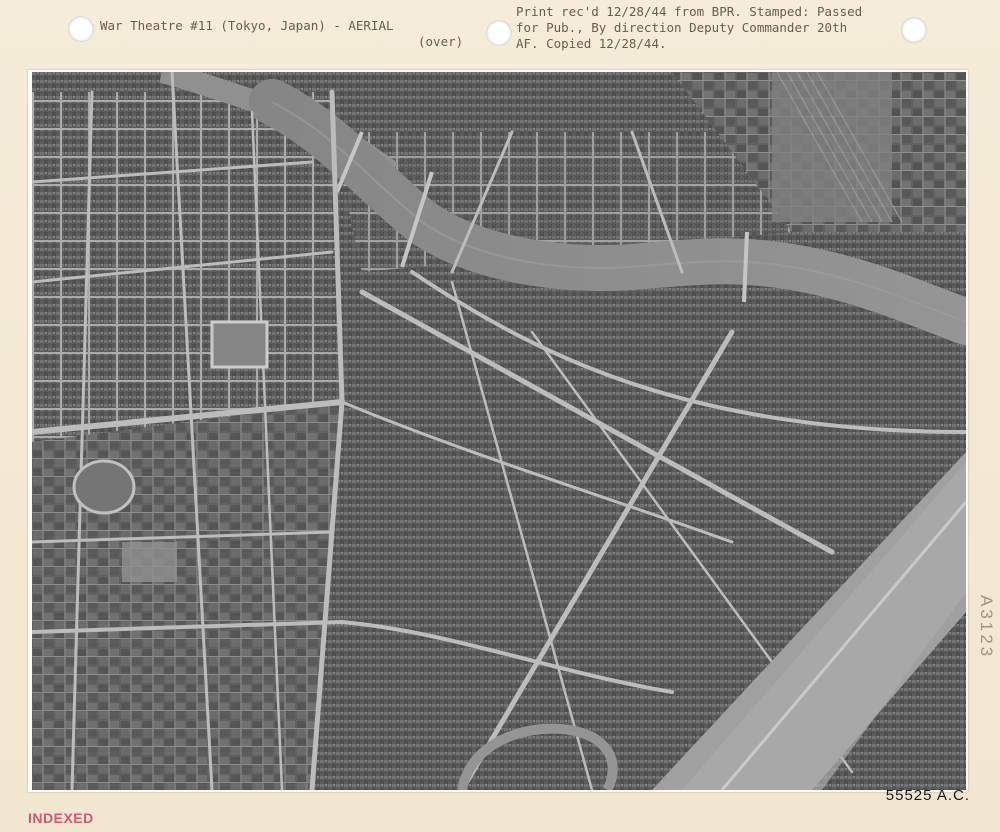 This screenshot has width=1000, height=832. I want to click on side-pencil-note: A3123, so click(986, 627).